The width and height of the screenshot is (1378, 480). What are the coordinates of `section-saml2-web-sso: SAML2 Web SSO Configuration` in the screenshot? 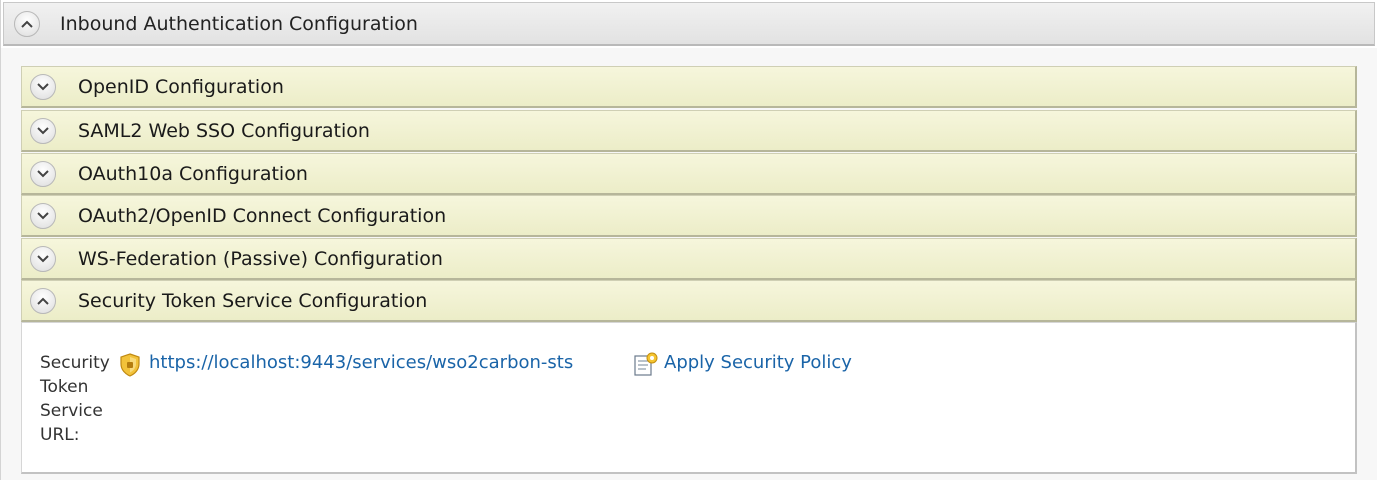 It's located at (689, 131).